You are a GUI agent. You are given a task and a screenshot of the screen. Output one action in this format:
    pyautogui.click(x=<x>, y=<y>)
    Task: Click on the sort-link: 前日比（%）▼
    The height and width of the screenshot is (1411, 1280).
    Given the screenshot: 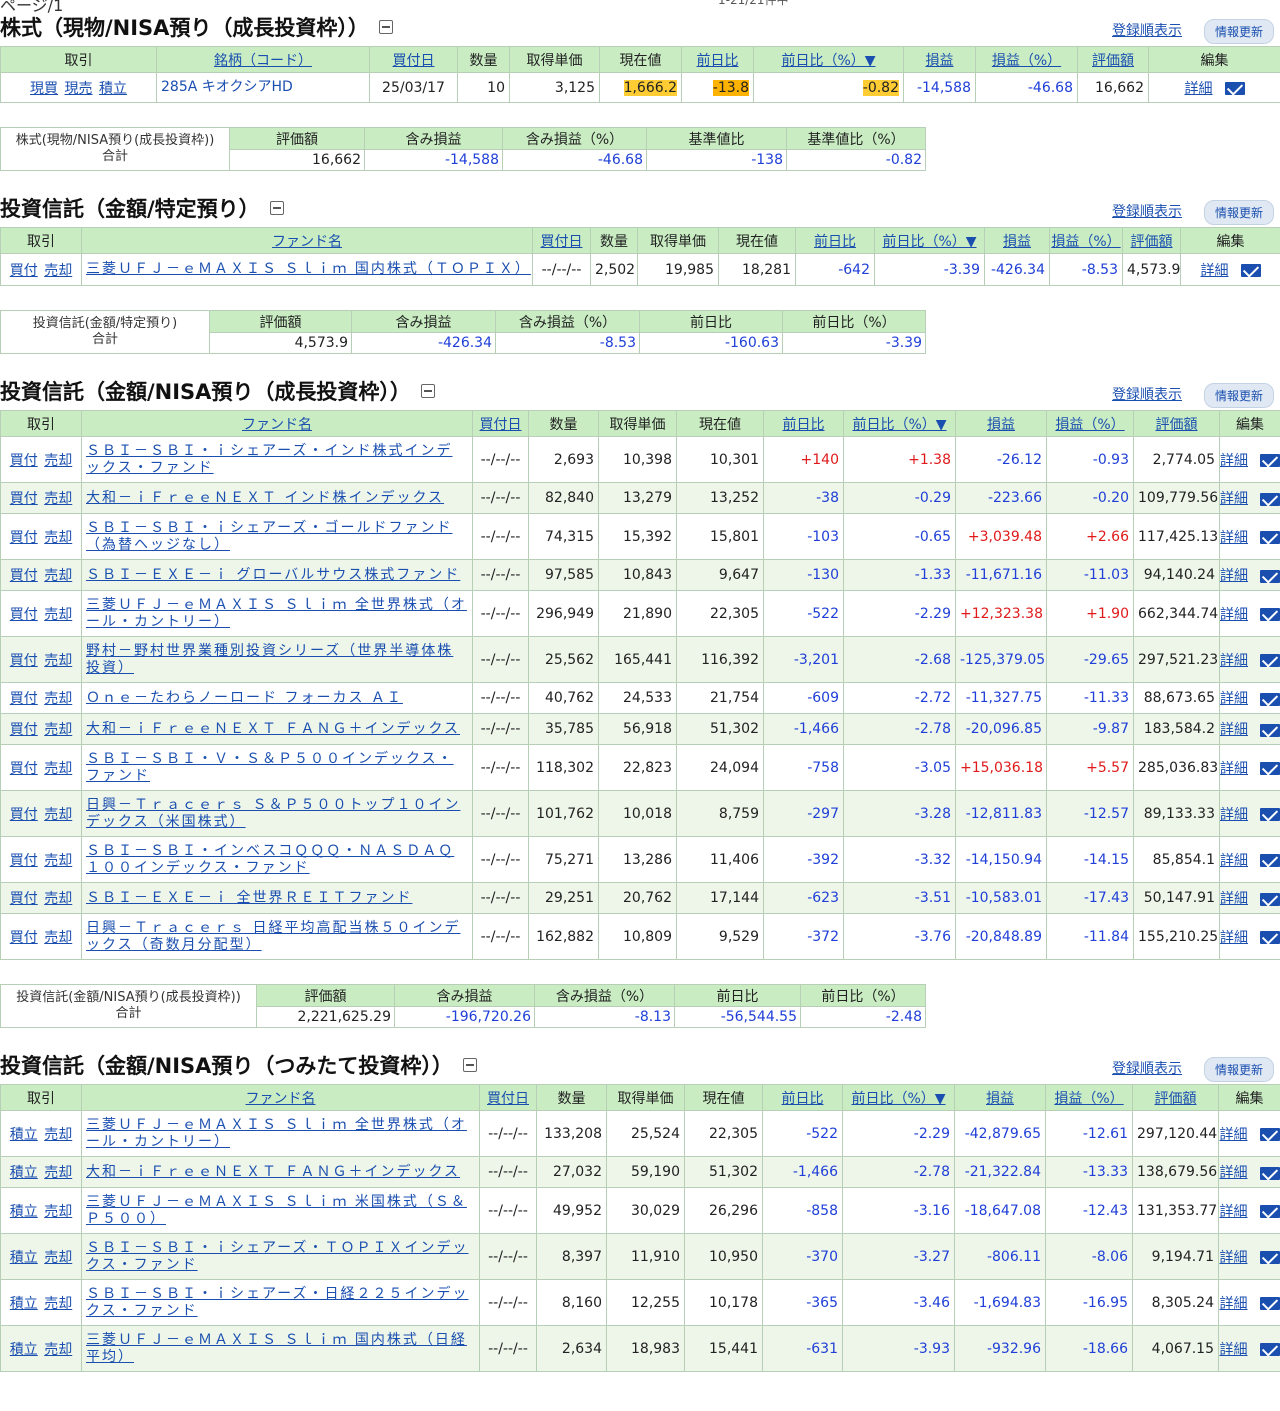 What is the action you would take?
    pyautogui.click(x=899, y=425)
    